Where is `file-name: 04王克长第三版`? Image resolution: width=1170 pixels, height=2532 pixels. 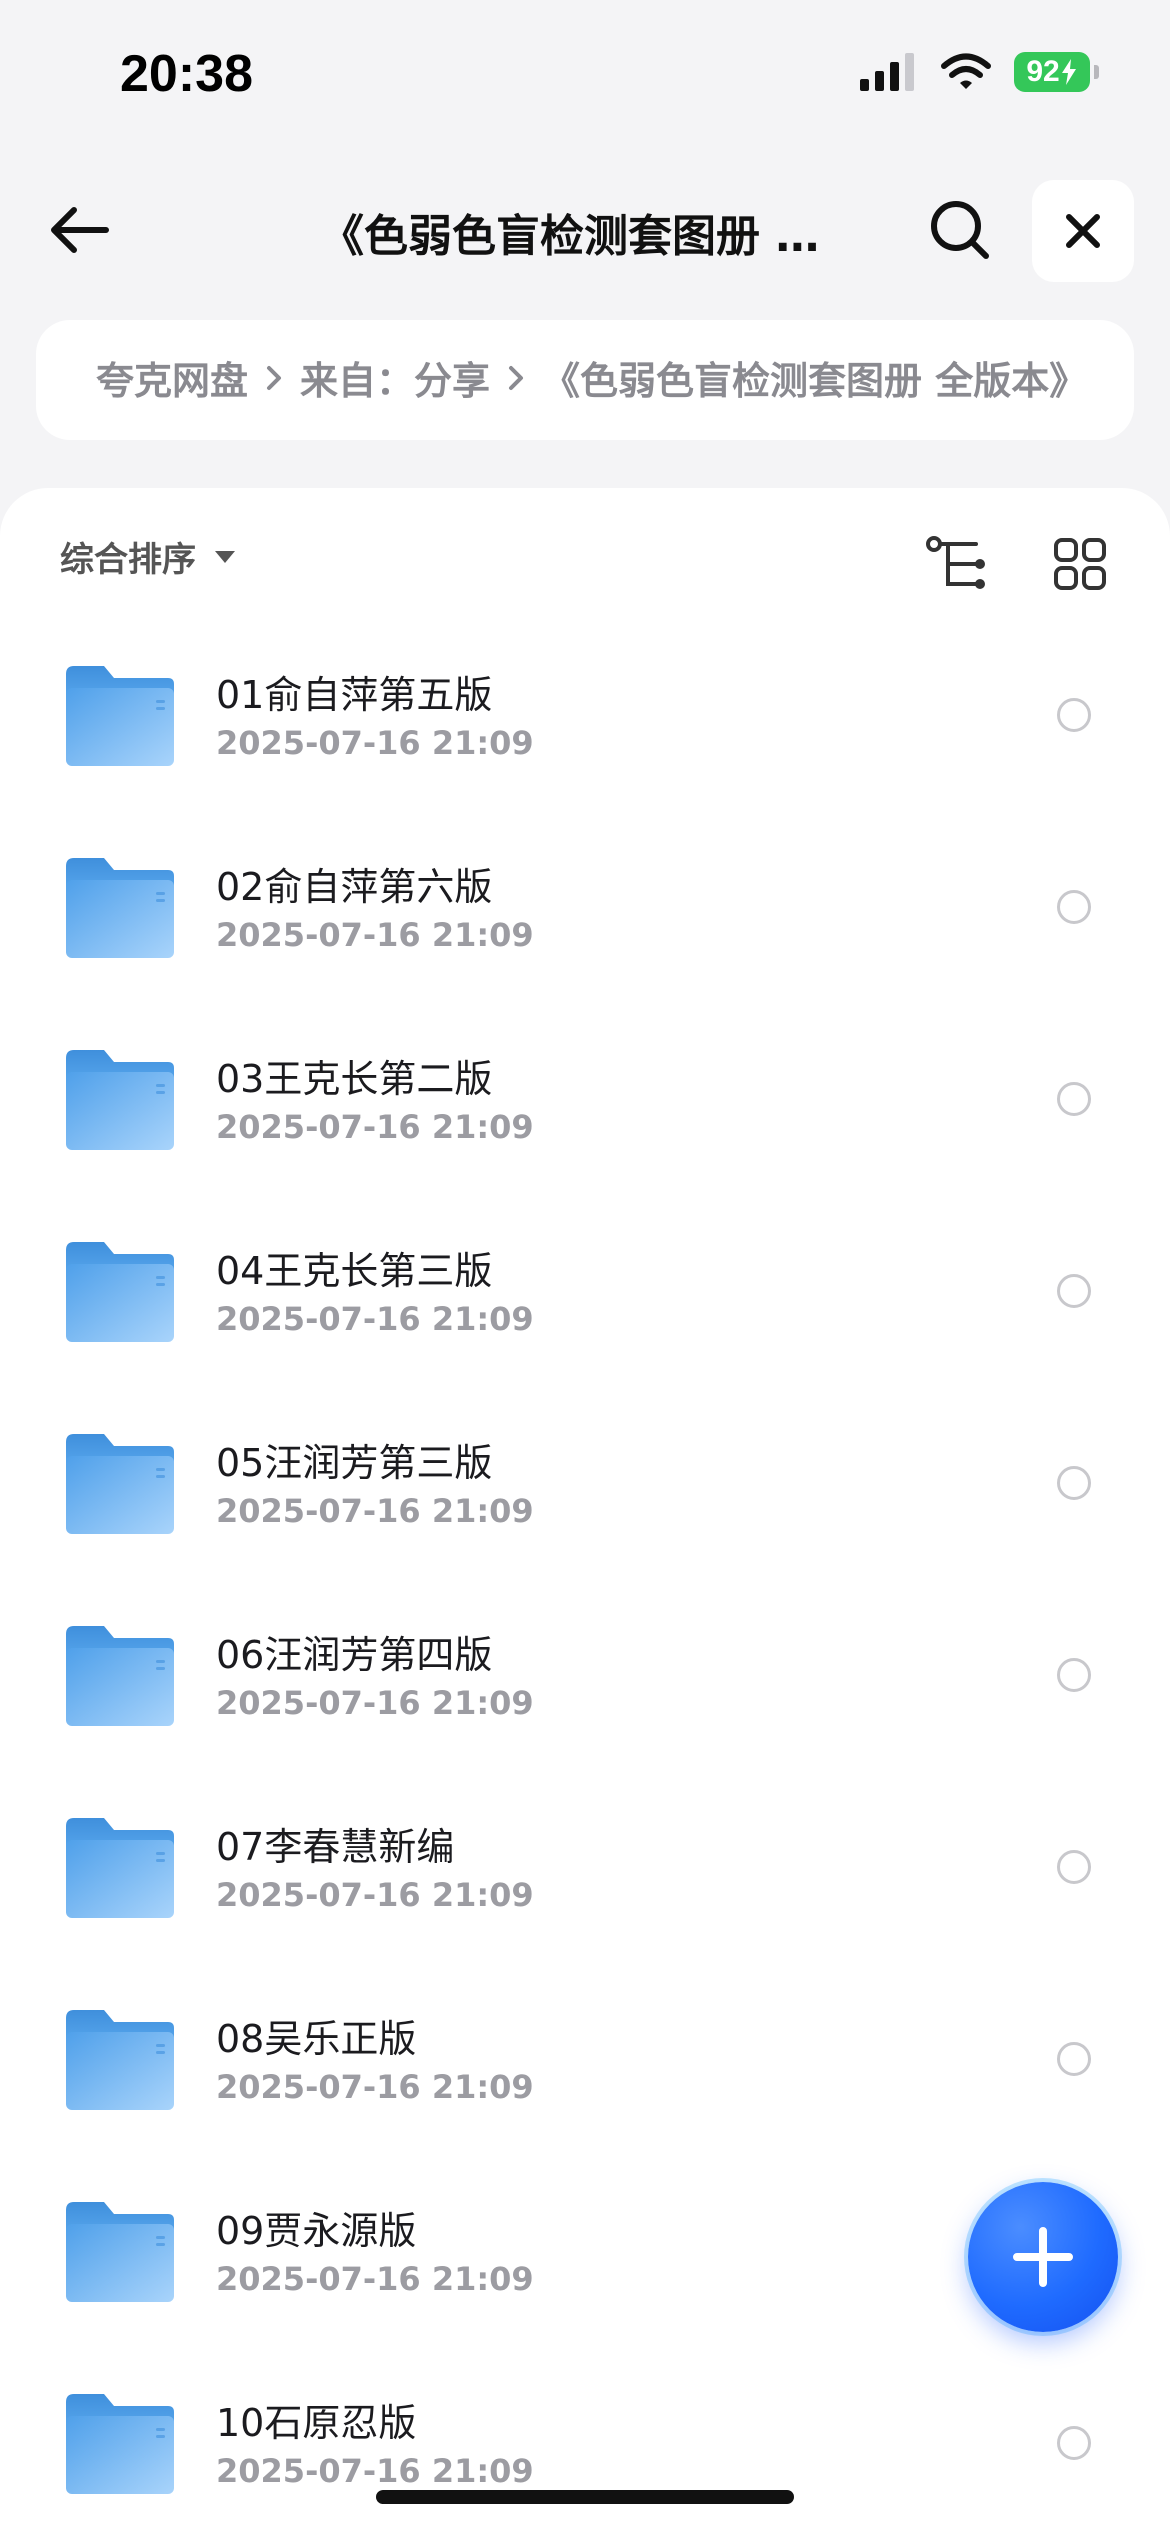
file-name: 04王克长第三版 is located at coordinates (354, 1271).